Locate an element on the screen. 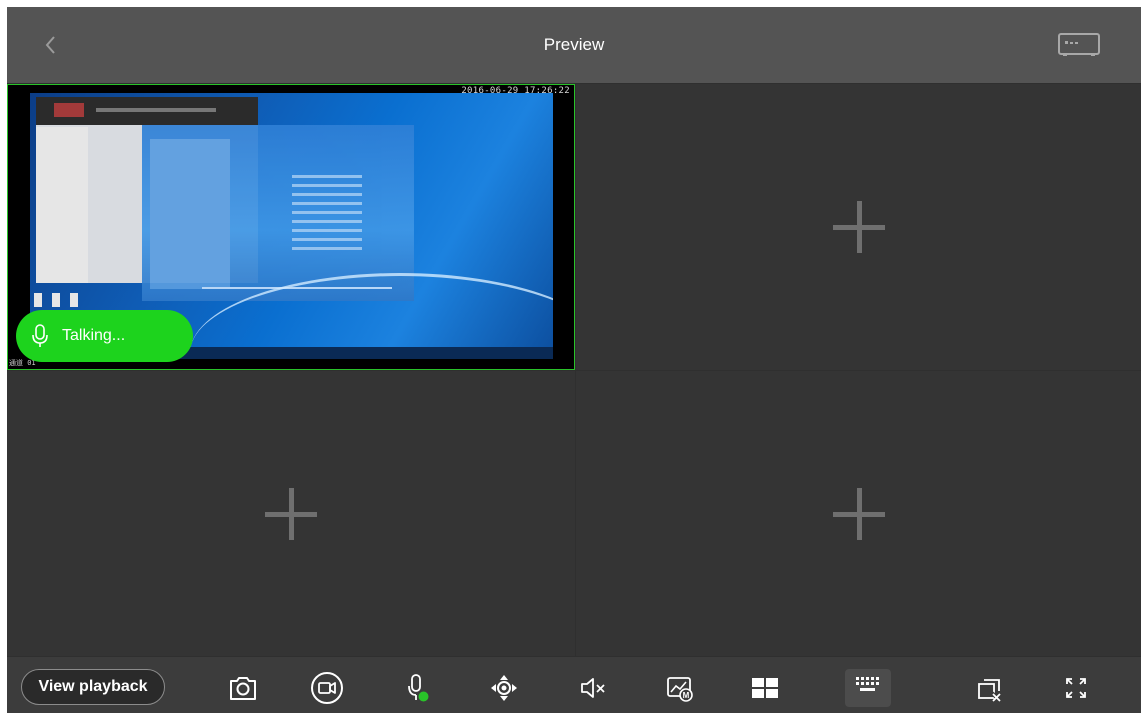 Image resolution: width=1141 pixels, height=713 pixels. fullscreen-icon is located at coordinates (1076, 688).